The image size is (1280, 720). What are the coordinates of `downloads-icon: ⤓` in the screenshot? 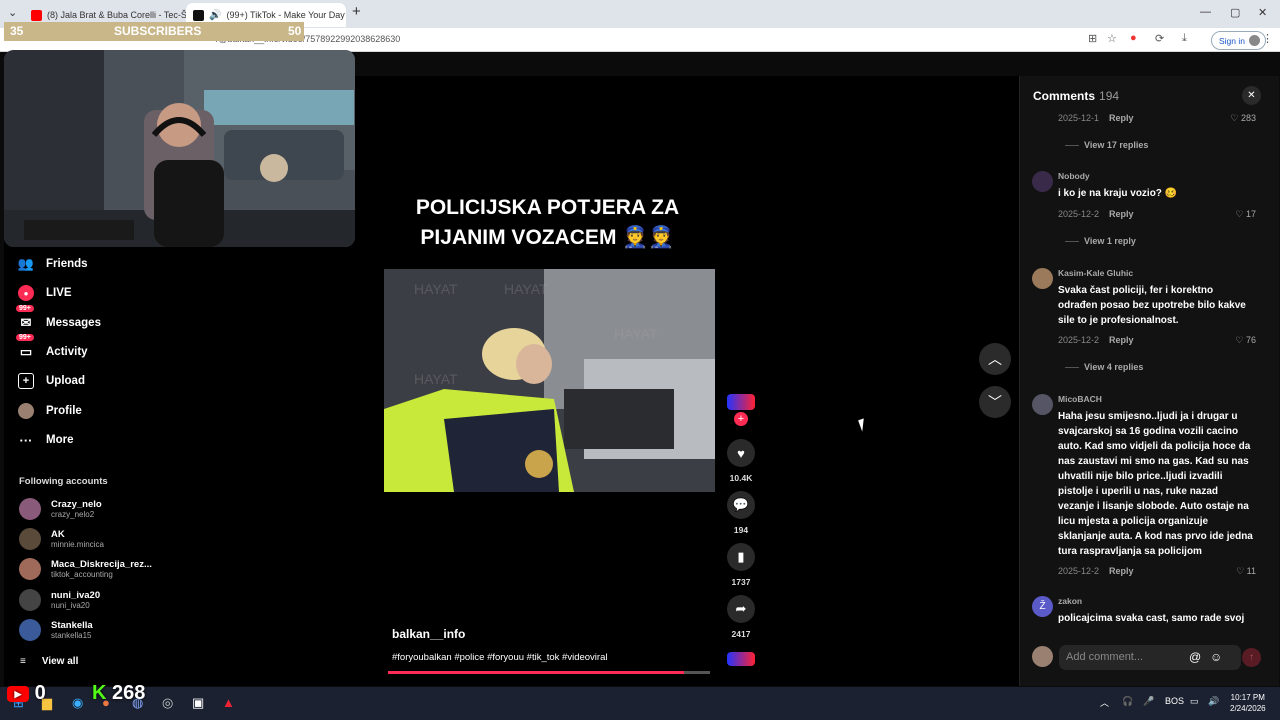 It's located at (1184, 38).